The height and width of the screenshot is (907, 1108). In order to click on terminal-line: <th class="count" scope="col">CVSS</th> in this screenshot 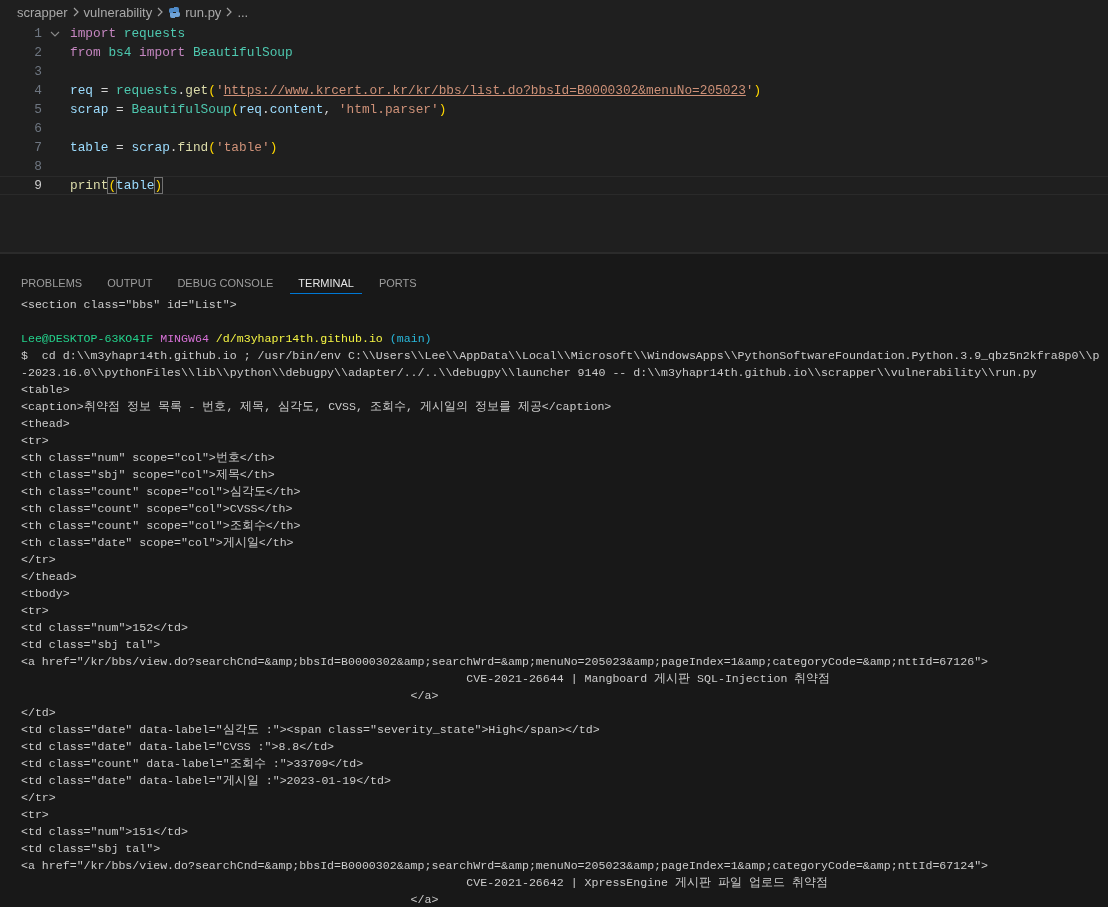, I will do `click(157, 508)`.